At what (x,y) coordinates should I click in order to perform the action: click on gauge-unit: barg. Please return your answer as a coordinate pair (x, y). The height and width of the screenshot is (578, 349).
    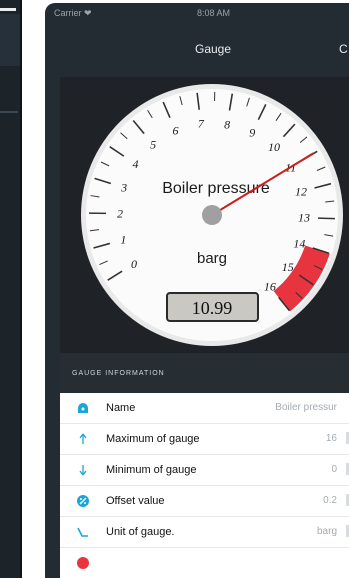
    Looking at the image, I should click on (212, 258).